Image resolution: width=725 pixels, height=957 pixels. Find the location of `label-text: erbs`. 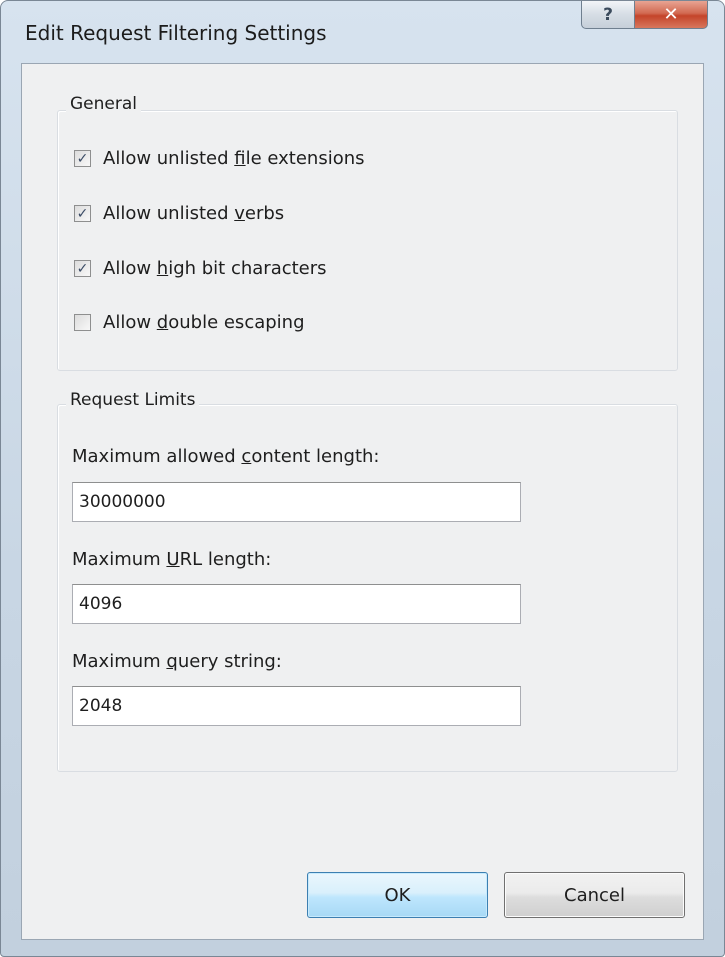

label-text: erbs is located at coordinates (264, 213).